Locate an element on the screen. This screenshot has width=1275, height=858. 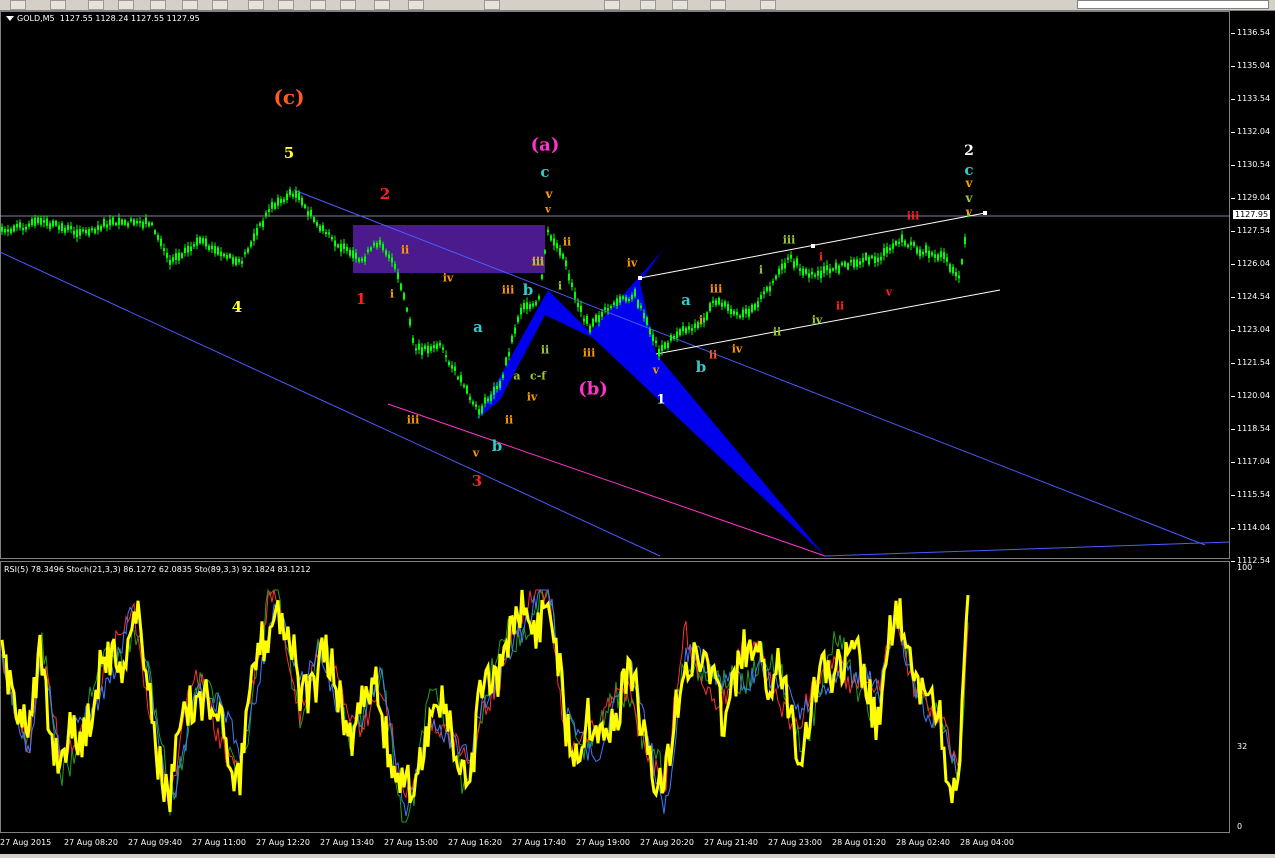
wave-label: v is located at coordinates (476, 453).